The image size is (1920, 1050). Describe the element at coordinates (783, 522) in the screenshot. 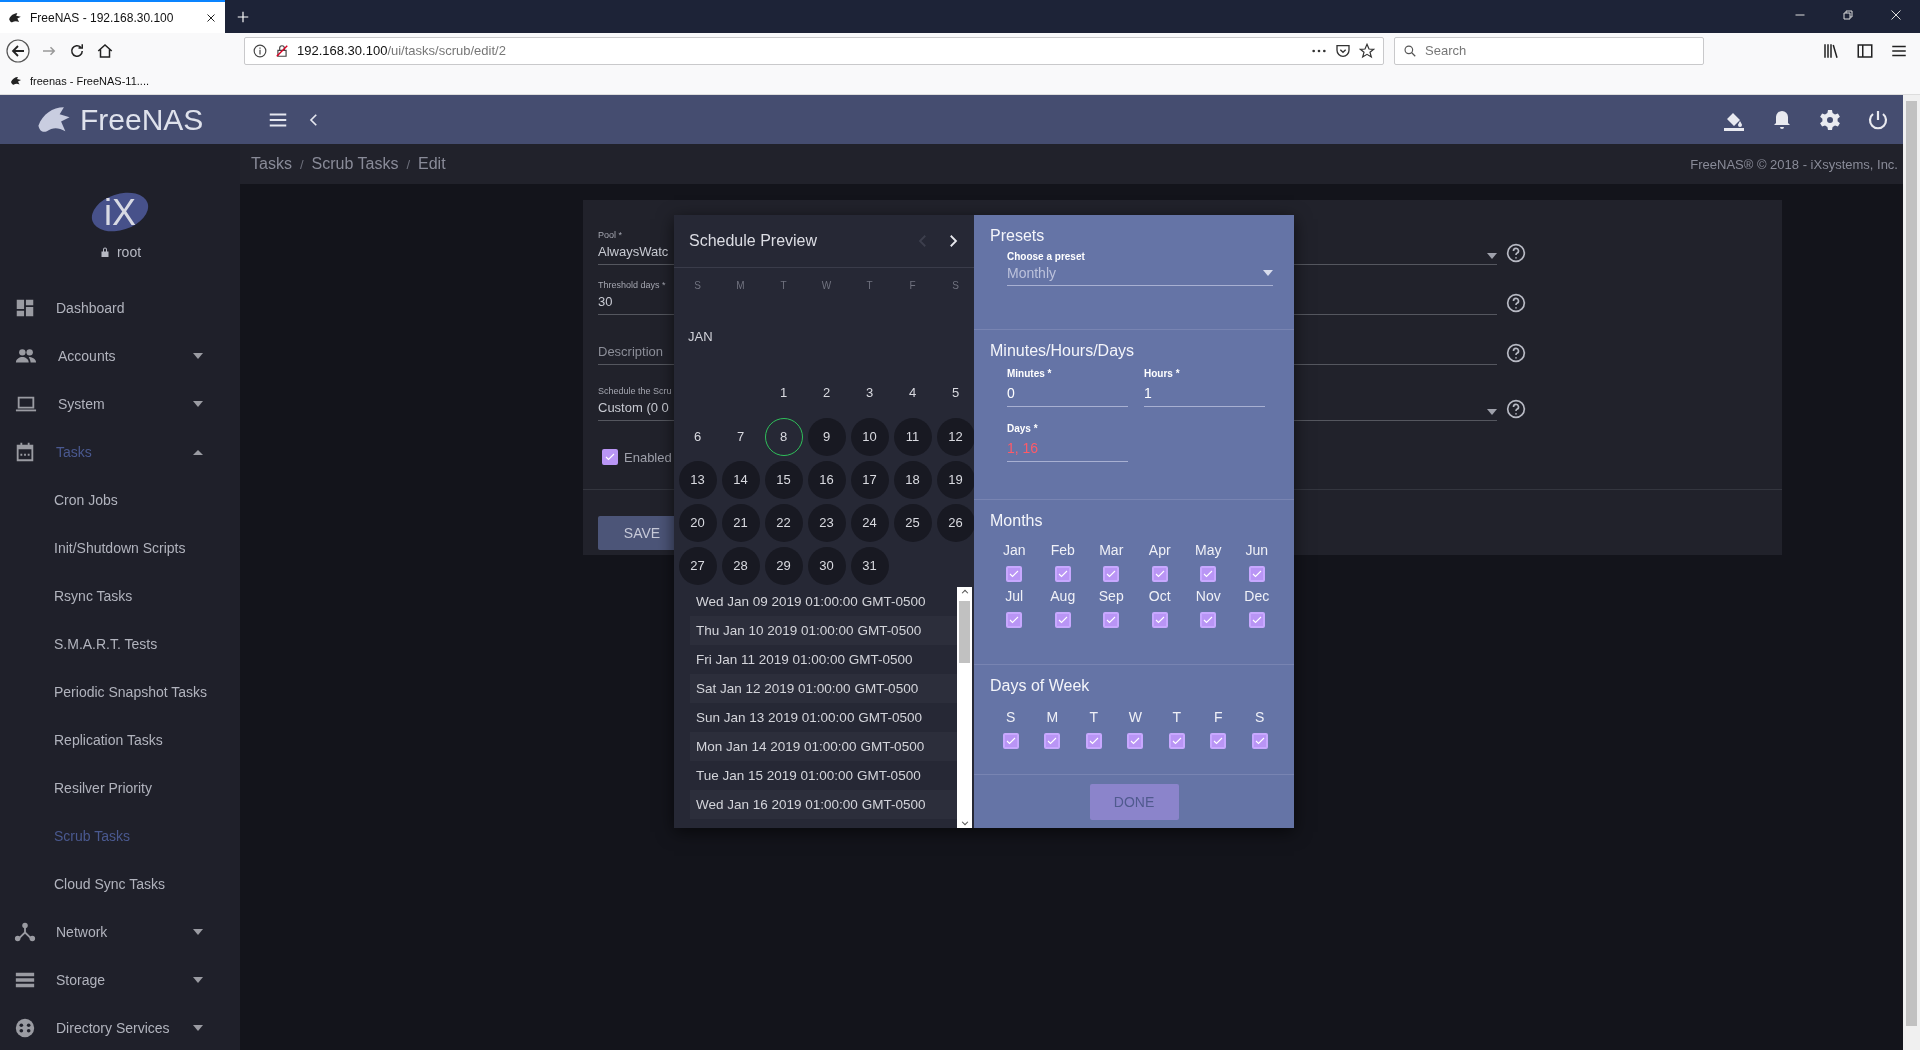

I see `calendar-day: 22` at that location.